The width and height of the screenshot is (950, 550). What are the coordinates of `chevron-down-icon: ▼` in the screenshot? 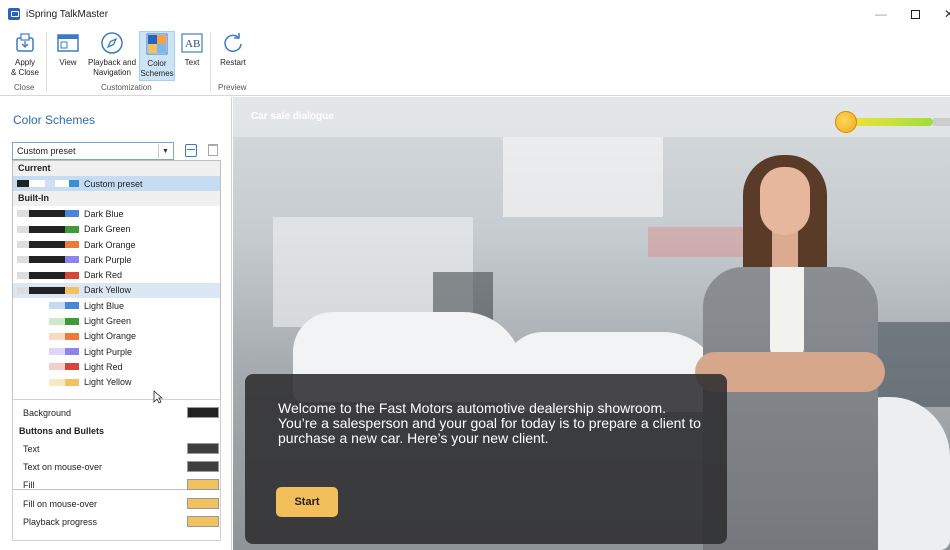 It's located at (165, 151).